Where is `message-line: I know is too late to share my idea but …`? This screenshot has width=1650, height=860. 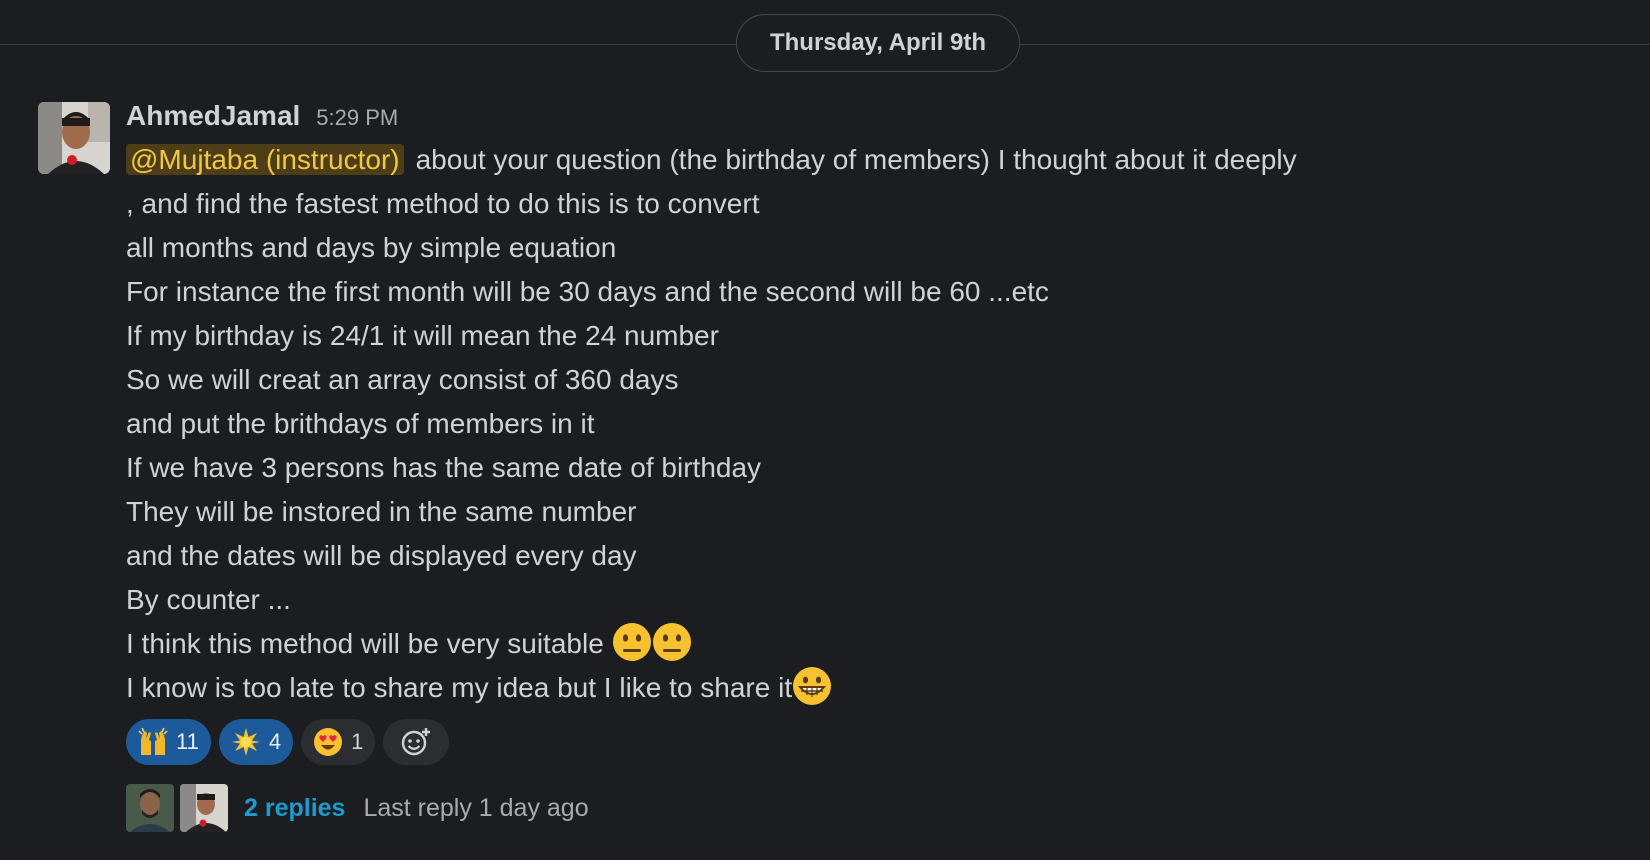 message-line: I know is too late to share my idea but … is located at coordinates (866, 688).